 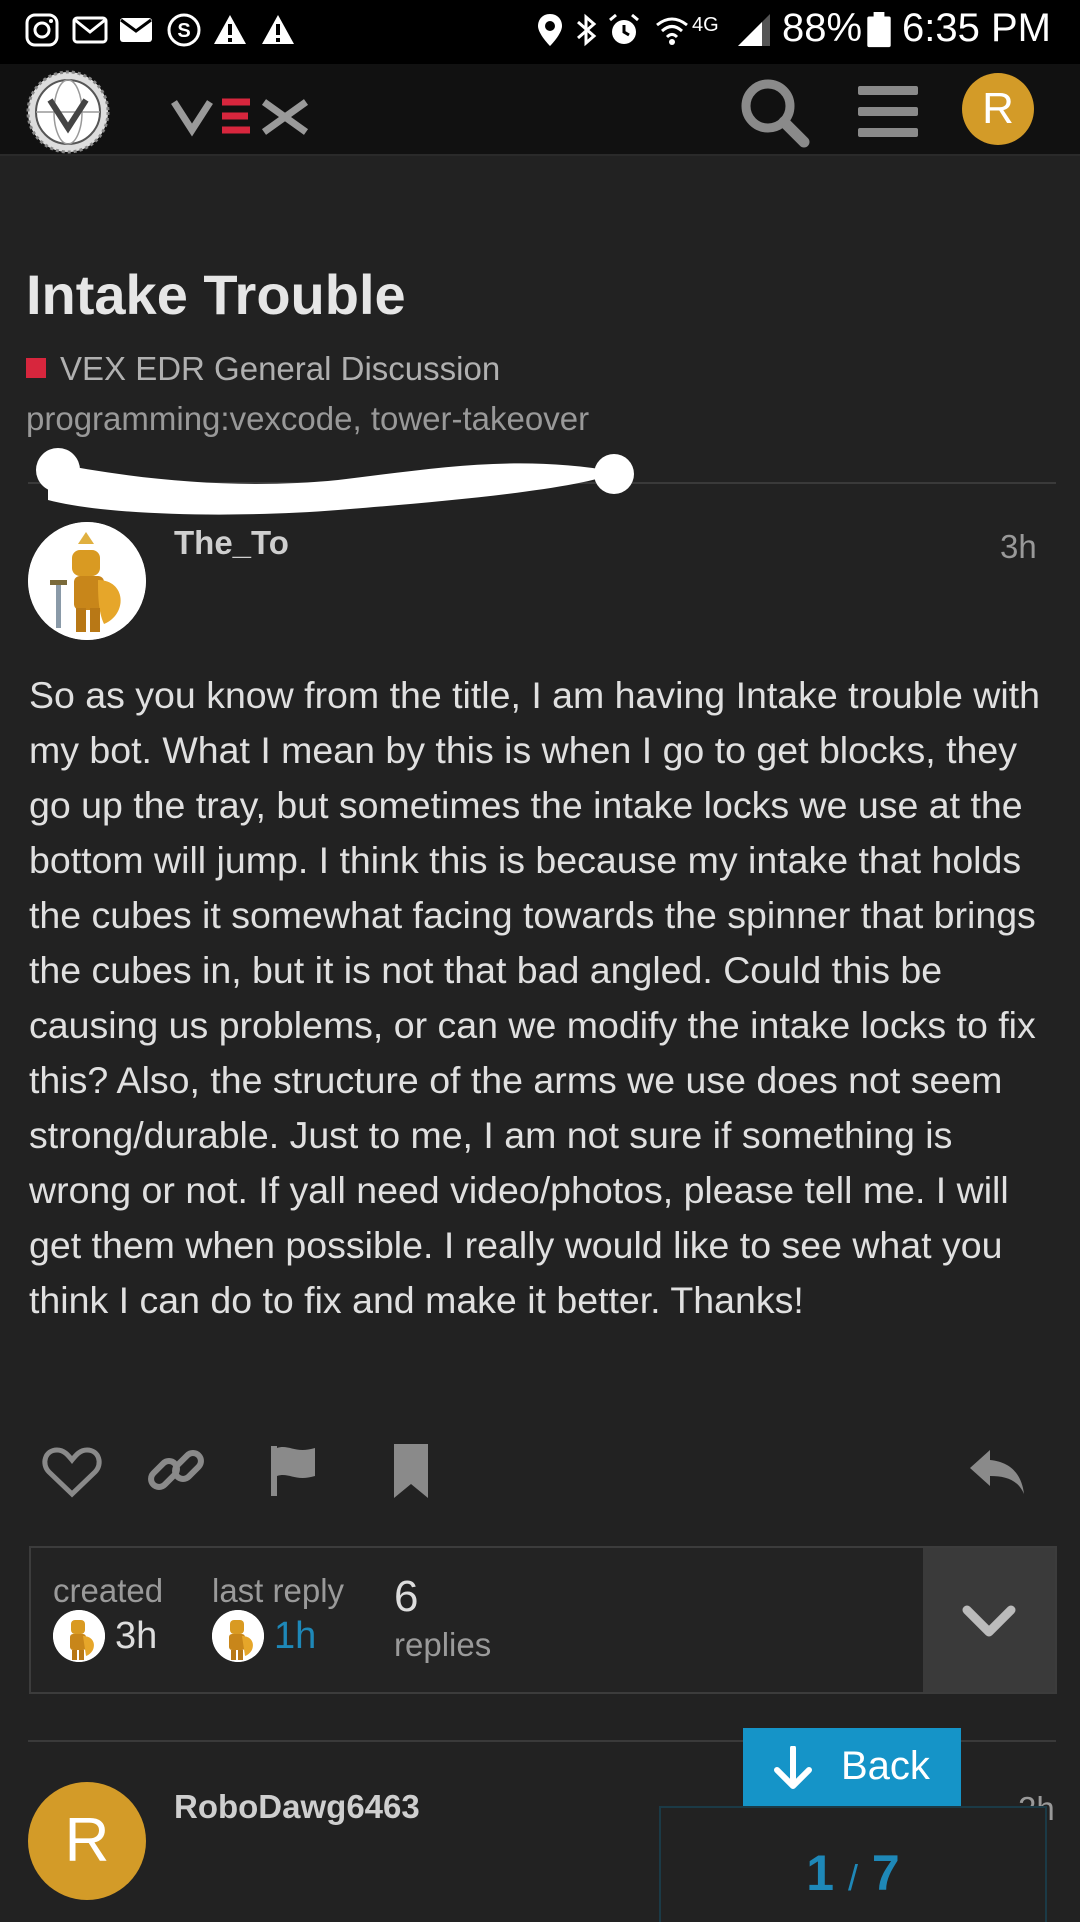 I want to click on post-age: 3h, so click(x=1018, y=547).